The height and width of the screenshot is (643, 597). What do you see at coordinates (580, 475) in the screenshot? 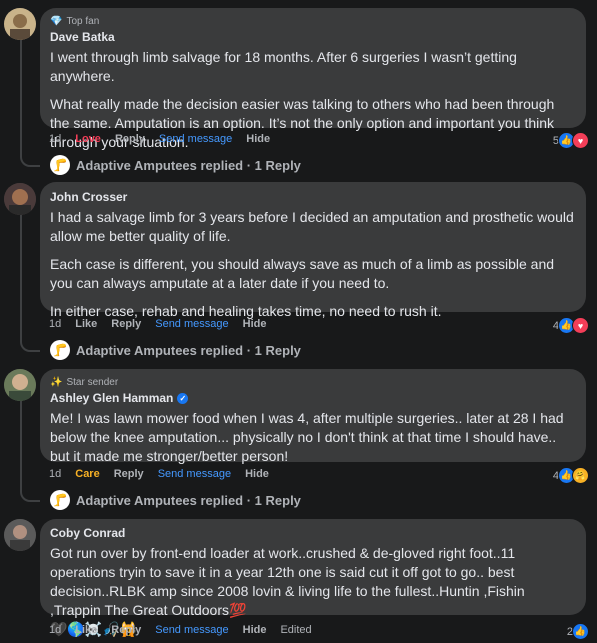
I see `care-icon: 🤗` at bounding box center [580, 475].